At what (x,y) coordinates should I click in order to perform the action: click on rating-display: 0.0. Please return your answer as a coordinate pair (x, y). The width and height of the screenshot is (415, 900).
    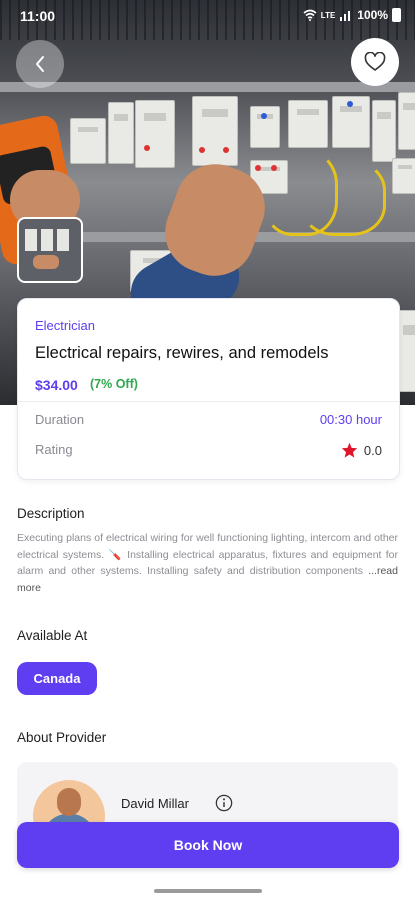
    Looking at the image, I should click on (361, 450).